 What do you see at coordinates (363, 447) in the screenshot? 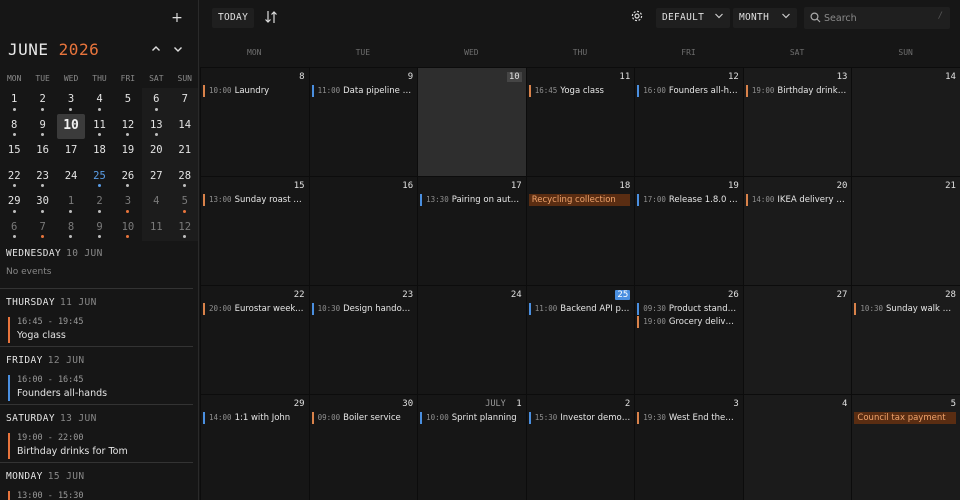
I see `day-cell: 30 09:00 Boiler service` at bounding box center [363, 447].